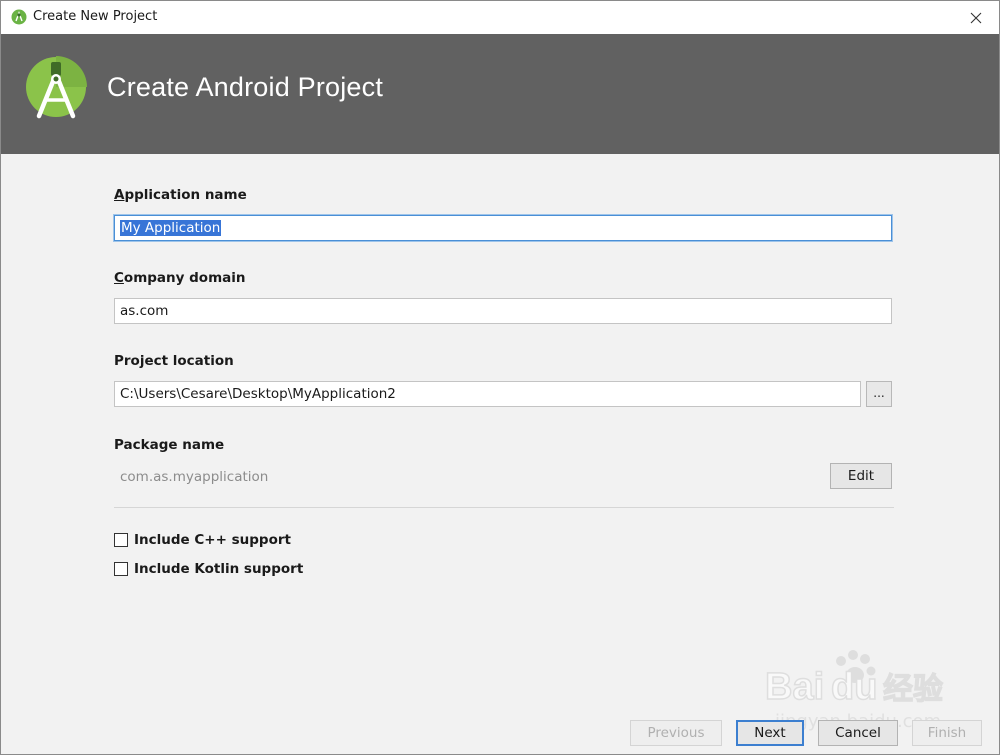  What do you see at coordinates (169, 445) in the screenshot?
I see `package-name-label: Package name` at bounding box center [169, 445].